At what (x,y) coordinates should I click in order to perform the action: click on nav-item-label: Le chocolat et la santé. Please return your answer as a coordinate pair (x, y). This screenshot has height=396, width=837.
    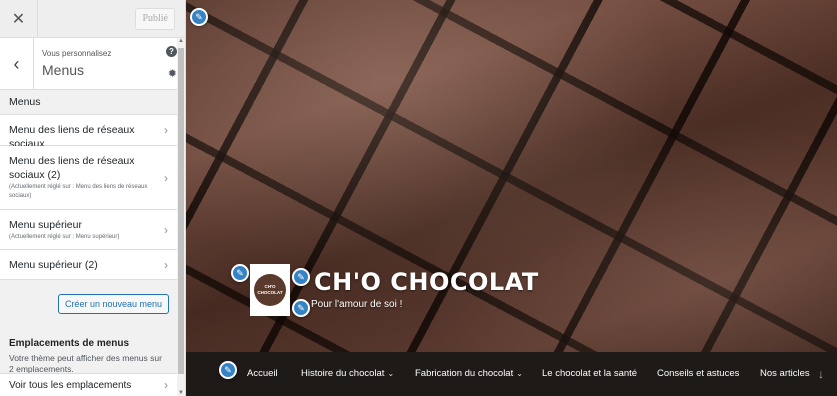
    Looking at the image, I should click on (590, 373).